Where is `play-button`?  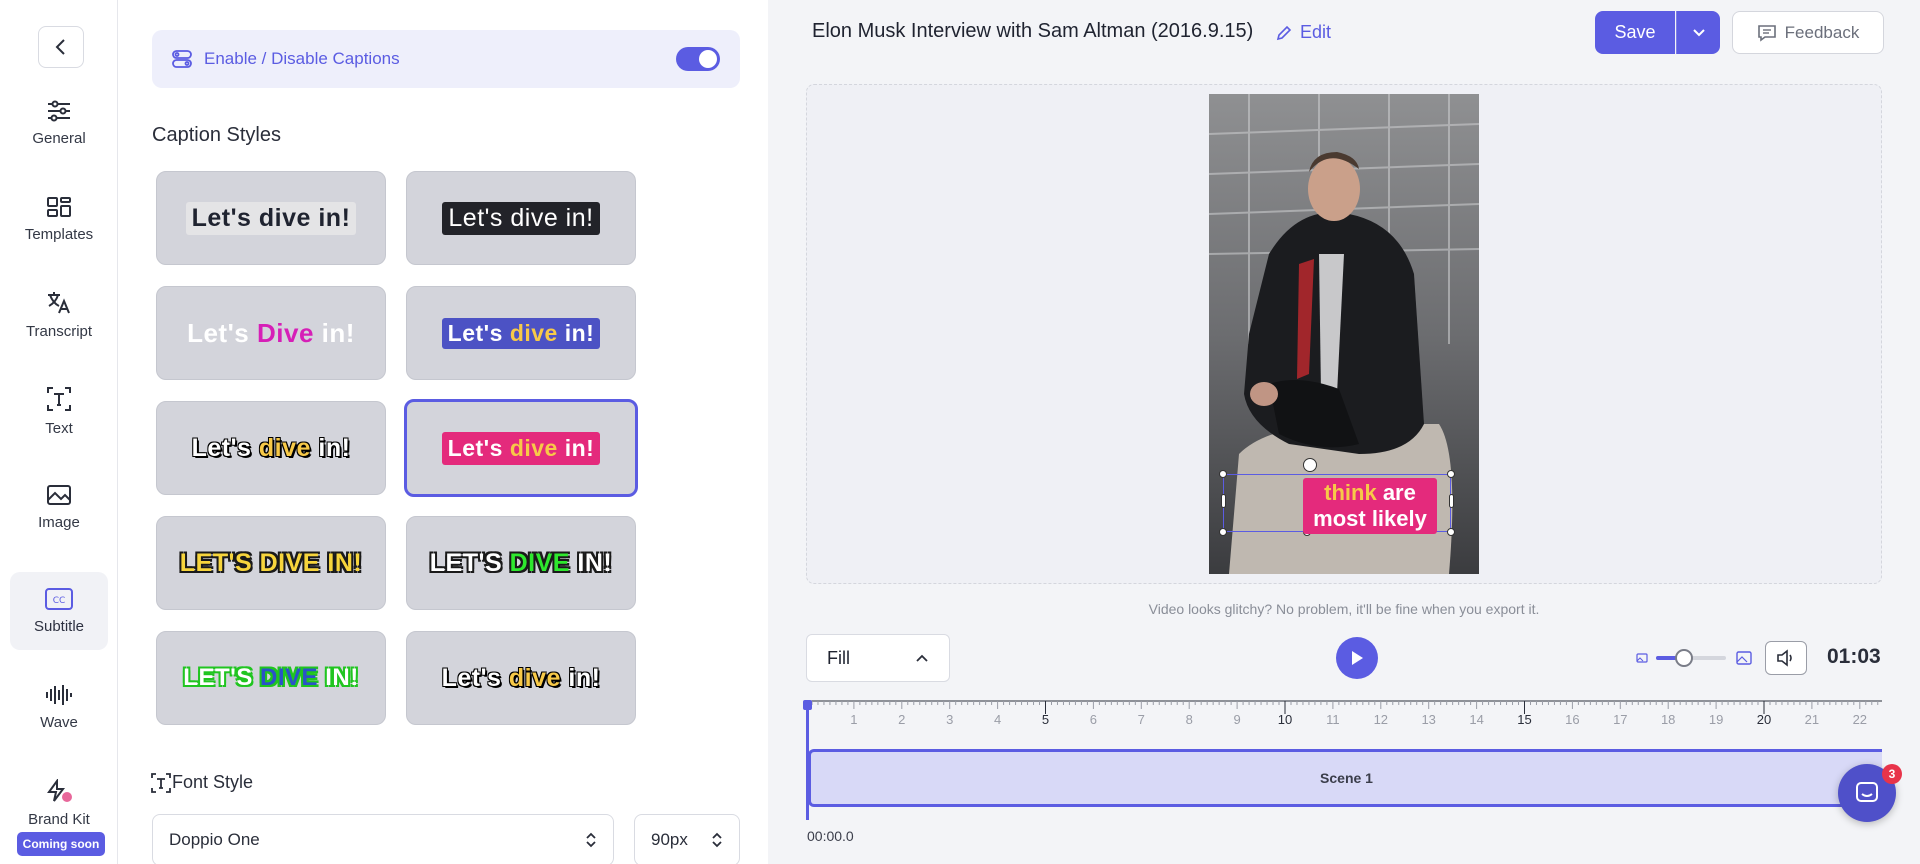 play-button is located at coordinates (1357, 658).